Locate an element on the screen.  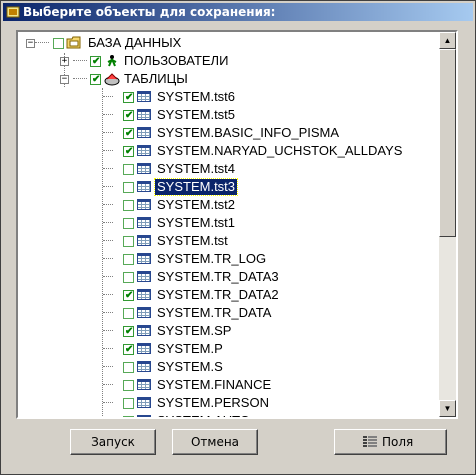
vertical-scrollbar: ▲ ▼ is located at coordinates (447, 224).